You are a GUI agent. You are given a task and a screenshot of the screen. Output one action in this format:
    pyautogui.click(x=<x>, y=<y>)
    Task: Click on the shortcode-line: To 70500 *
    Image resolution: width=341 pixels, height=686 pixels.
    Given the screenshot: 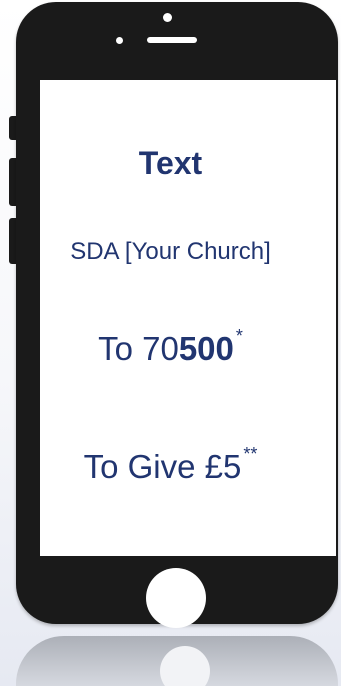 What is the action you would take?
    pyautogui.click(x=170, y=347)
    